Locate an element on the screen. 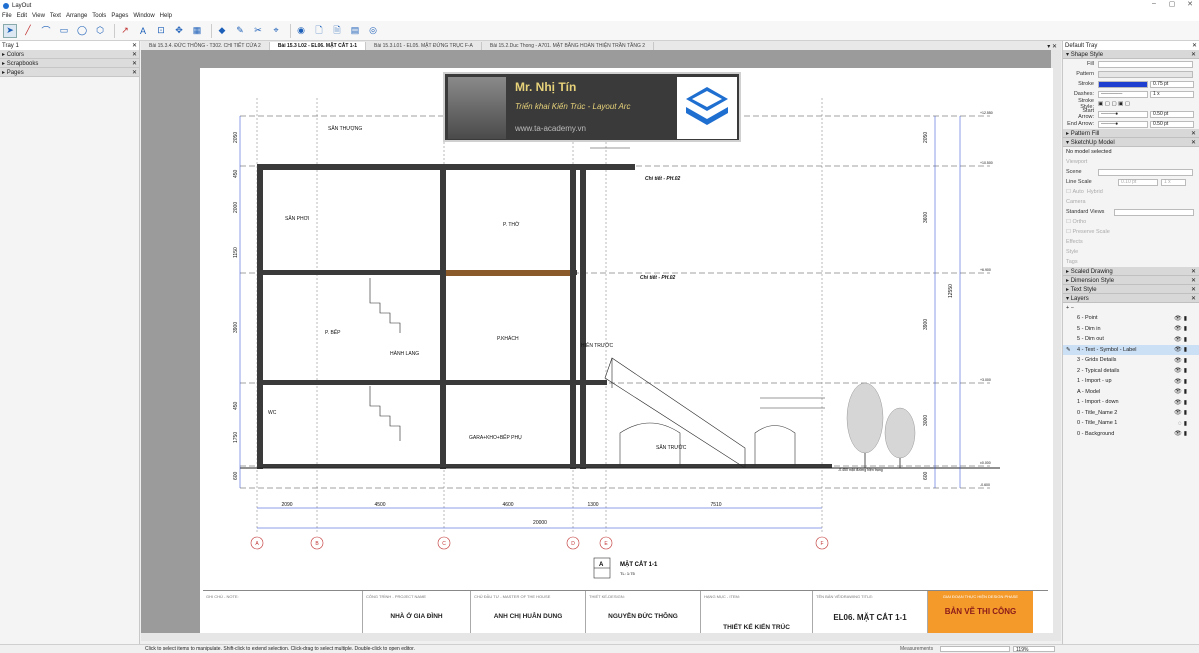 The width and height of the screenshot is (1199, 653). polygon-tool-icon: ⬡ is located at coordinates (100, 31).